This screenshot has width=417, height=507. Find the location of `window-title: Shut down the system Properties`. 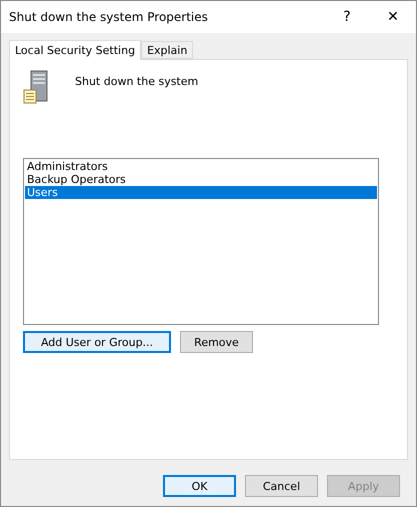

window-title: Shut down the system Properties is located at coordinates (109, 17).